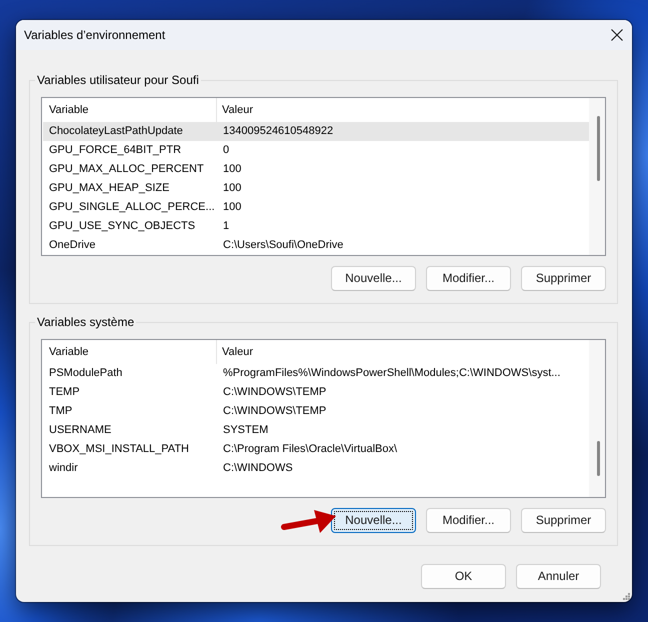  I want to click on variable-value: C:\WINDOWS, so click(257, 468).